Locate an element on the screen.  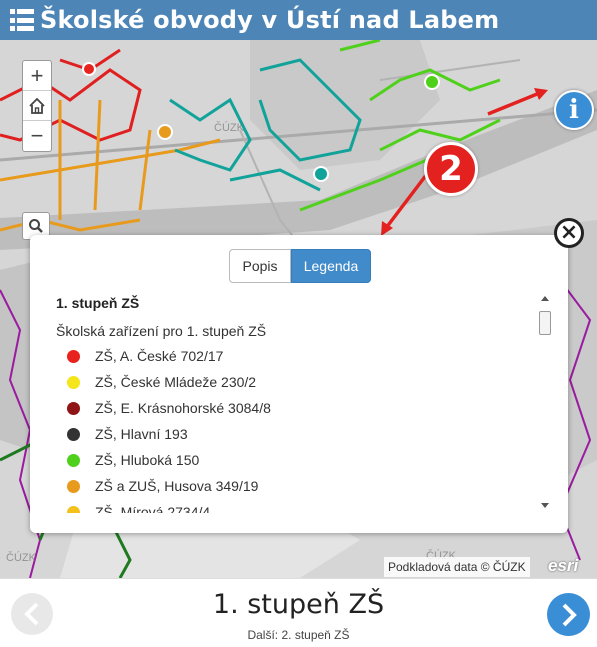
step-callout-badge: 2 is located at coordinates (451, 169).